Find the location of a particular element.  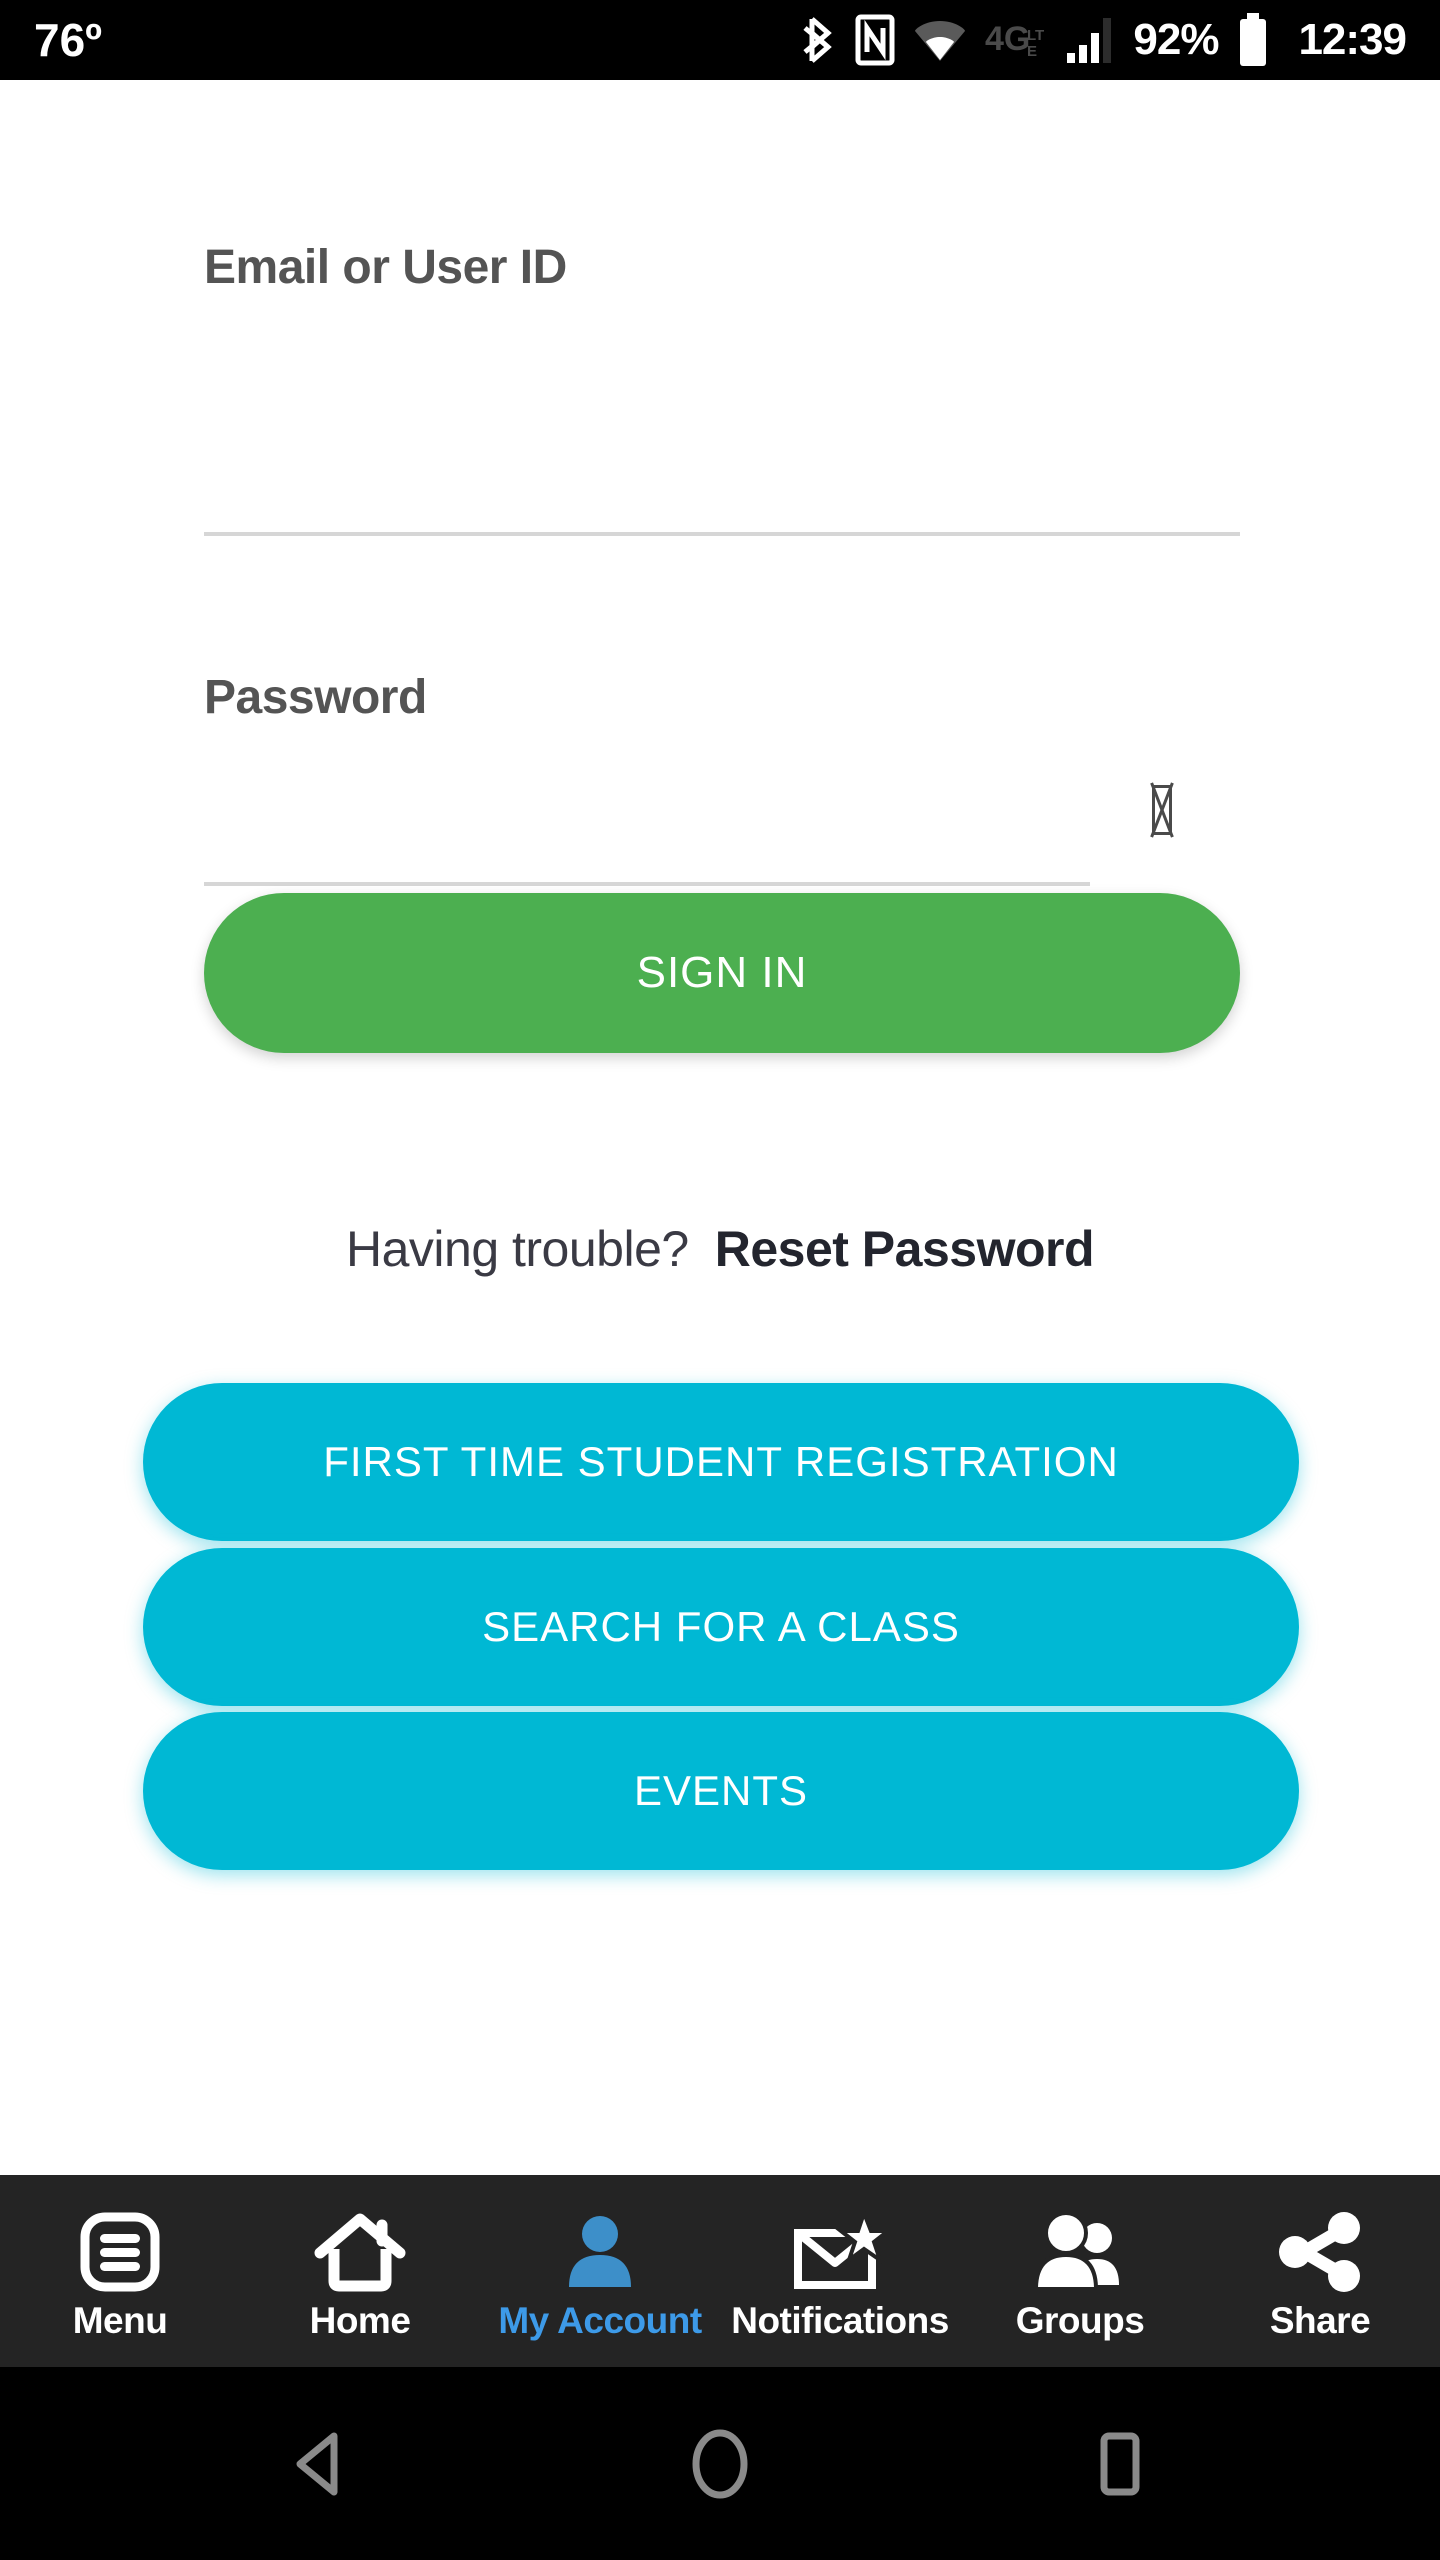

status-bar: 76º 4G LT E 92% 12:39 is located at coordinates (720, 40).